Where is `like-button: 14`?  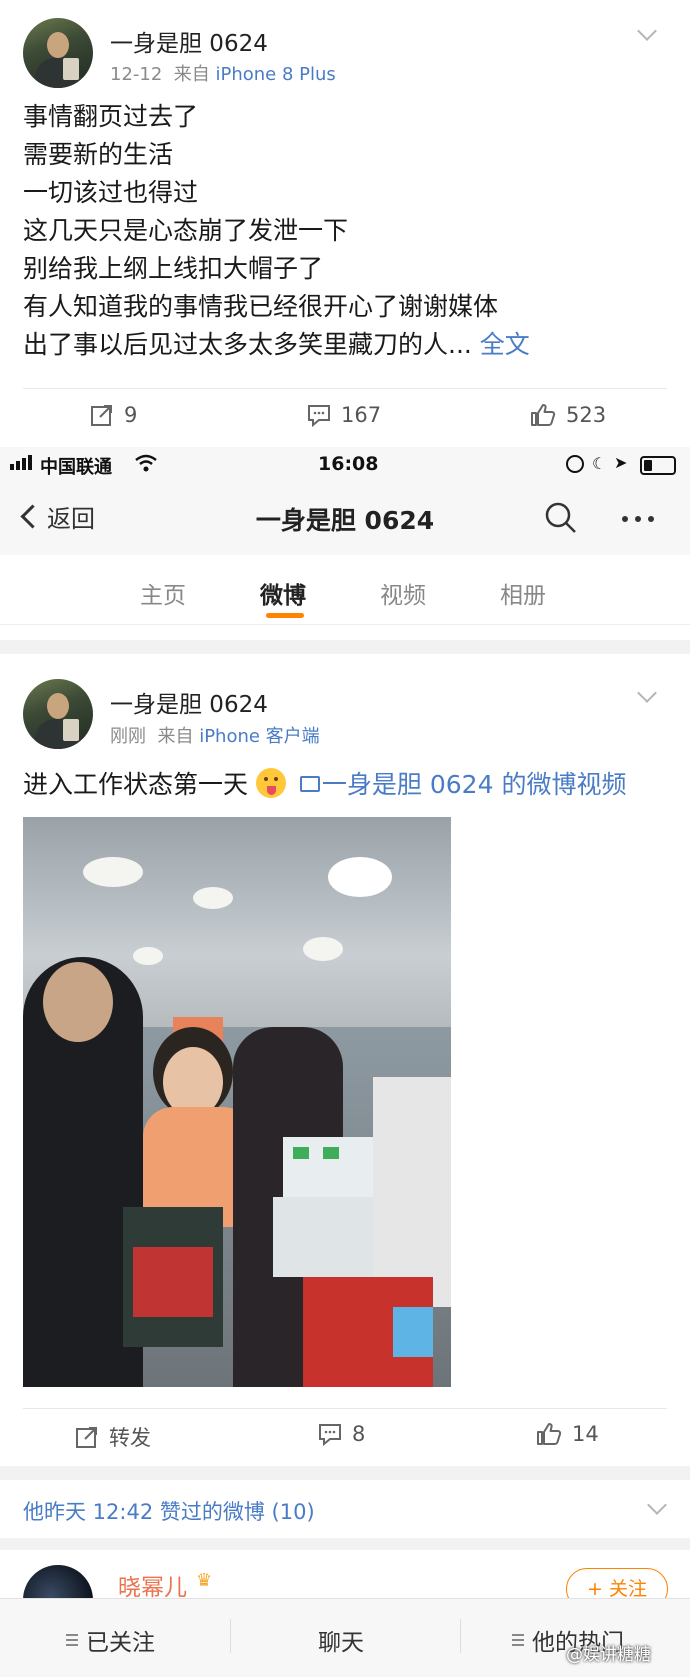 like-button: 14 is located at coordinates (567, 1434).